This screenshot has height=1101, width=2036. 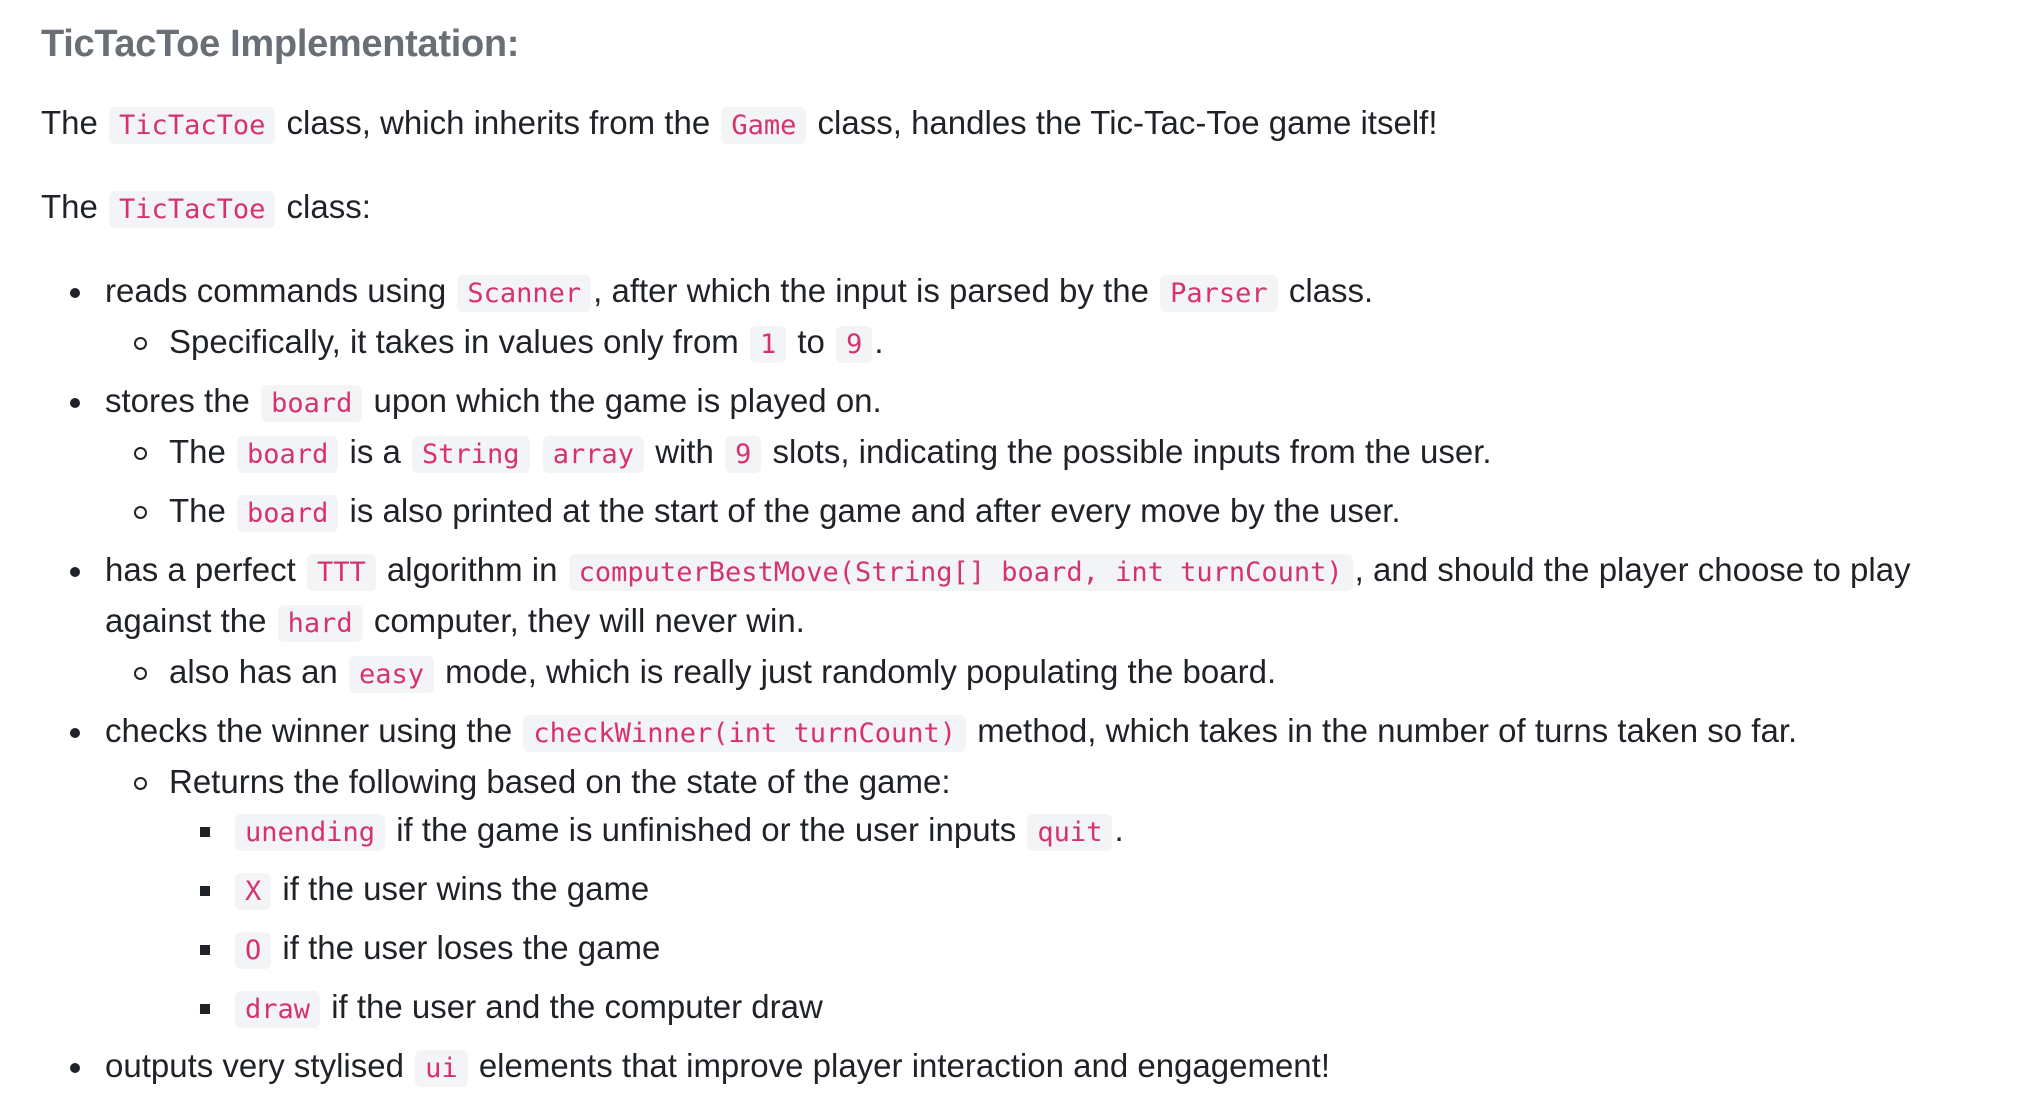 What do you see at coordinates (320, 623) in the screenshot?
I see `inline-code: hard` at bounding box center [320, 623].